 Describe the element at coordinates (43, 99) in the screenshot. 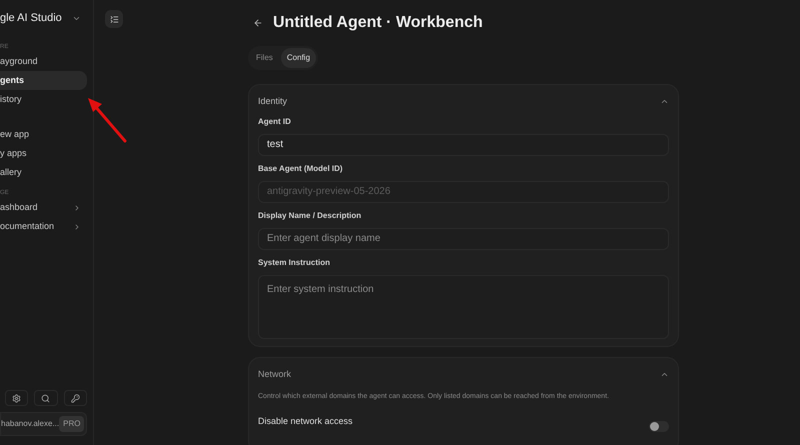

I see `nav-item: istory` at that location.